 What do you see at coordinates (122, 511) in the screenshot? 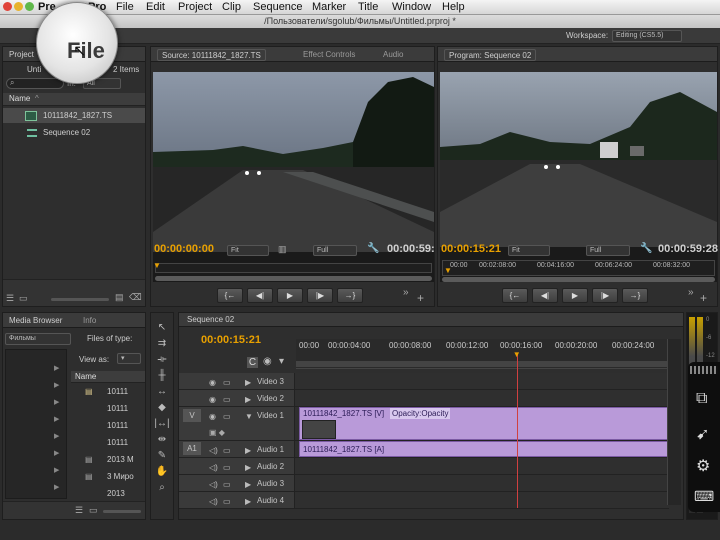
I see `media-zoom-slider` at bounding box center [122, 511].